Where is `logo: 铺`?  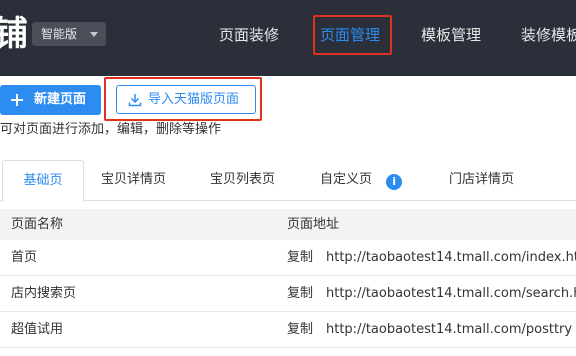
logo: 铺 is located at coordinates (14, 34).